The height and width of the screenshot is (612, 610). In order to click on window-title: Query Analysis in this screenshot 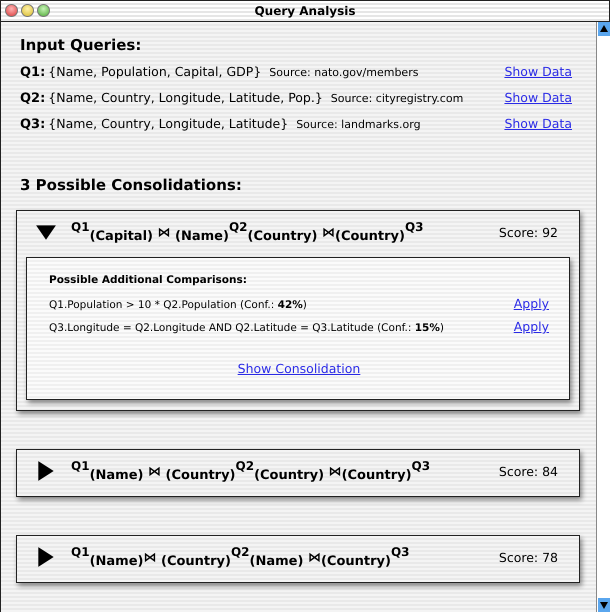, I will do `click(305, 11)`.